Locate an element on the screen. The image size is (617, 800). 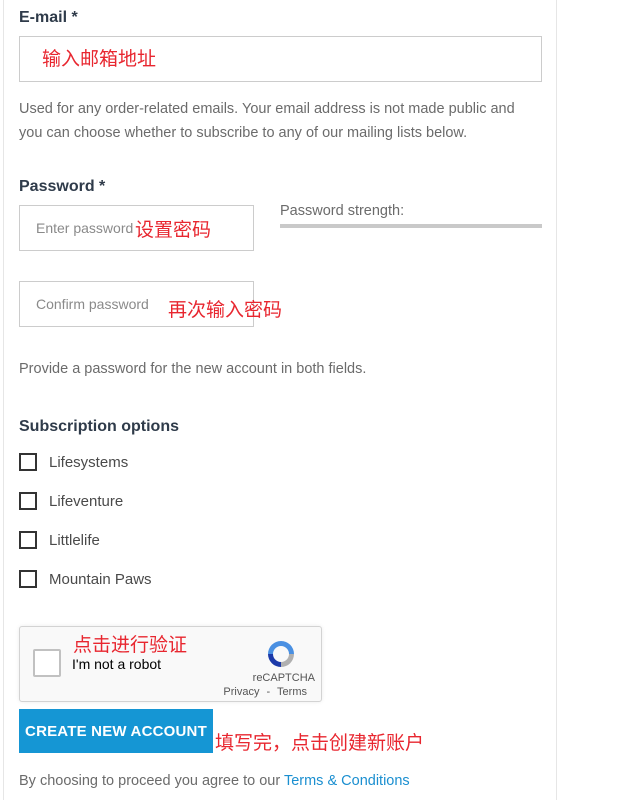
subscription-option-lifeventure: Lifeventure is located at coordinates (71, 501).